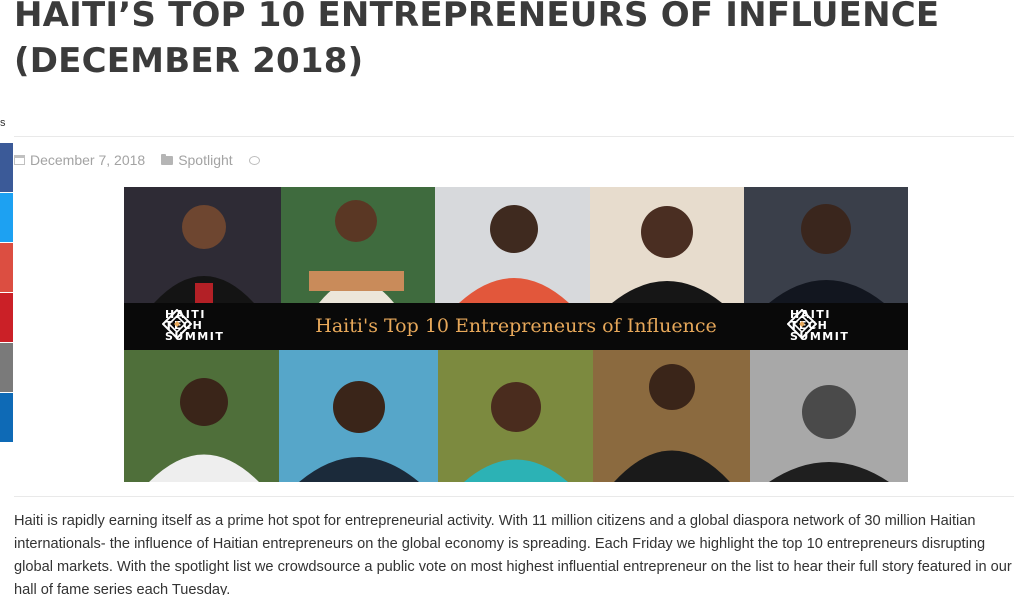 The image size is (1014, 595). Describe the element at coordinates (514, 136) in the screenshot. I see `divider-top` at that location.